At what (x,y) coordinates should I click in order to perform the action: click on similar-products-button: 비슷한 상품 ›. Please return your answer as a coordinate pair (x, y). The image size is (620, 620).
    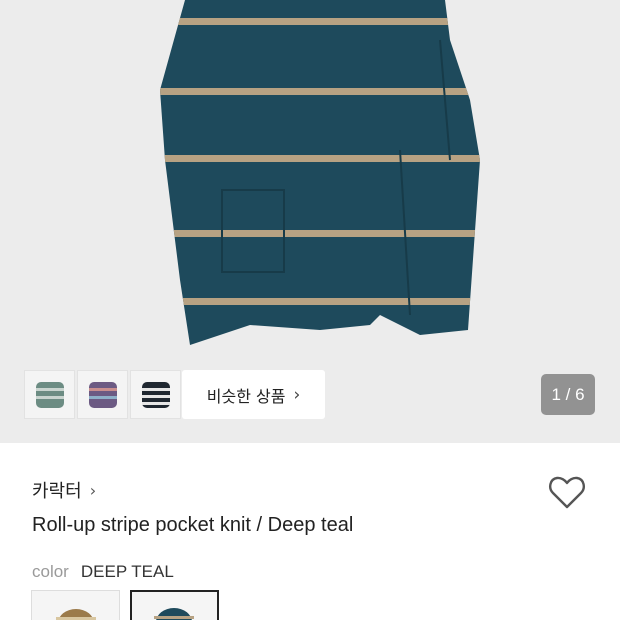
    Looking at the image, I should click on (253, 394).